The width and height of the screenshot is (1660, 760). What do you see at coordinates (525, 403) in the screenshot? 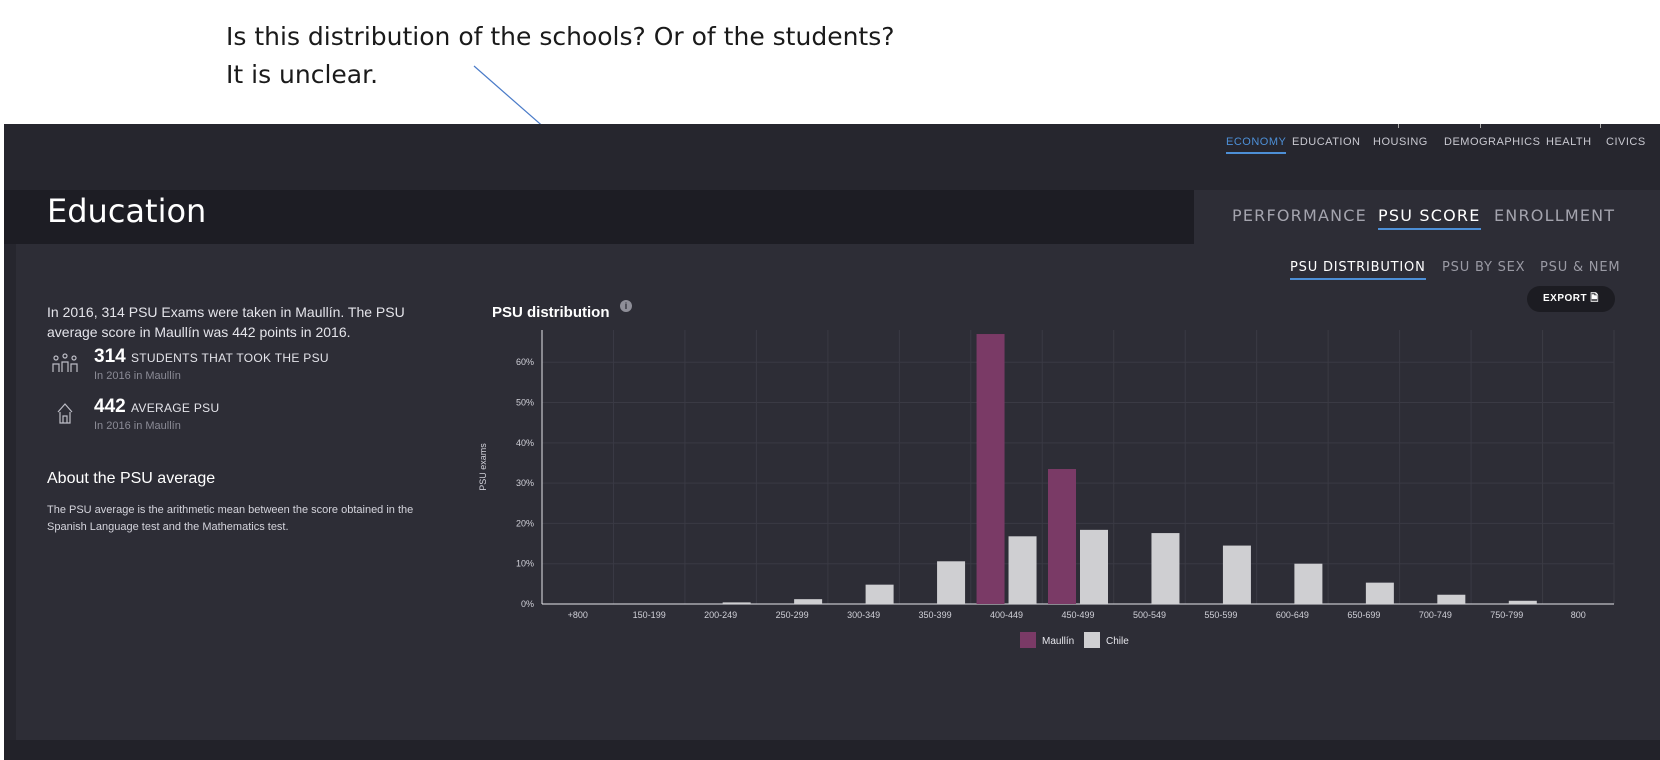
I see `y-tick-label: 50%` at bounding box center [525, 403].